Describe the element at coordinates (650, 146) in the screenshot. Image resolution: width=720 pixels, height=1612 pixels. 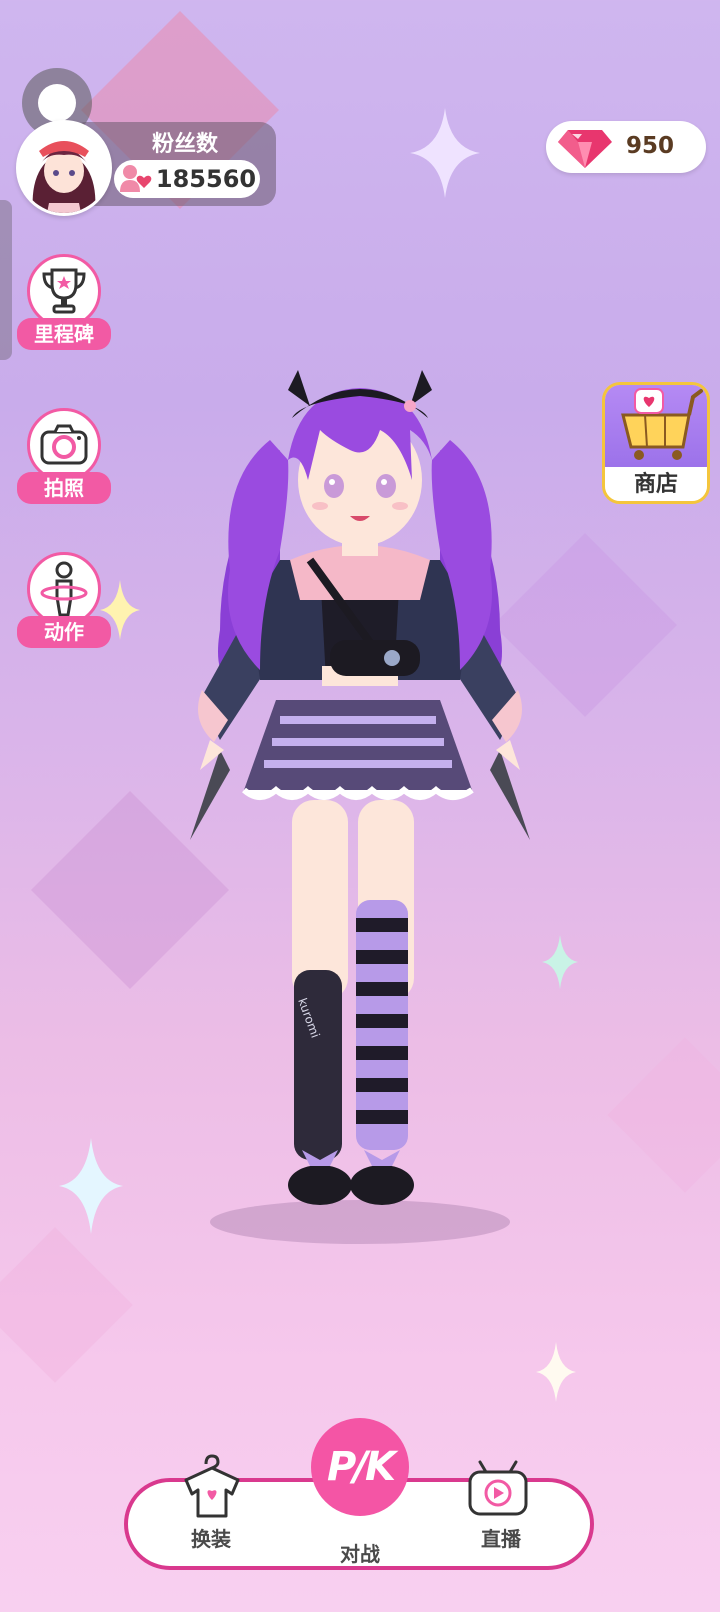
I see `gem-count: 950` at that location.